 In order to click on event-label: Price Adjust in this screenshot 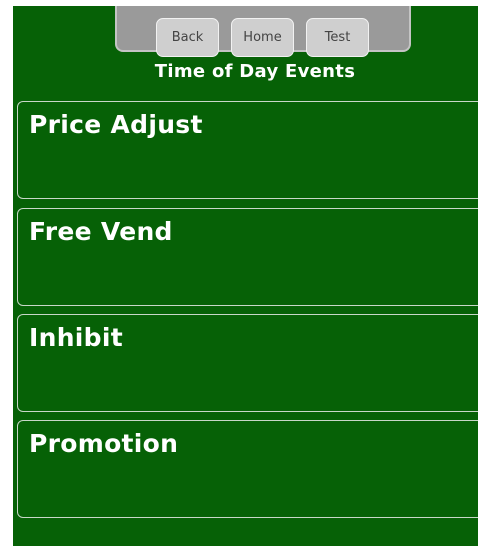, I will do `click(116, 124)`.